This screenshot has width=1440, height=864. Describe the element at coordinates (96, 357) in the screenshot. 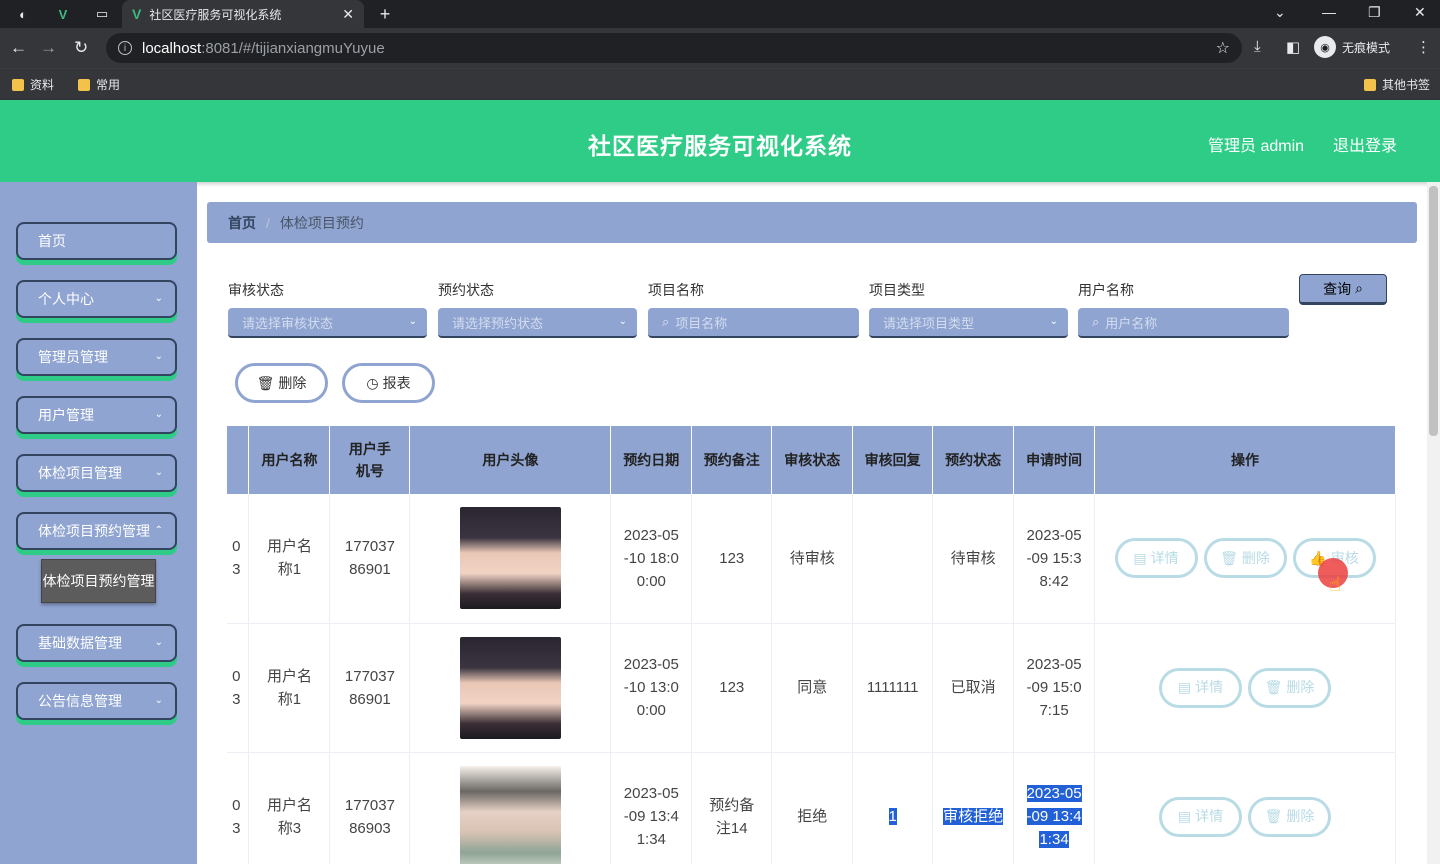

I see `sidebar-item-admins: 管理员管理 ⌄` at that location.